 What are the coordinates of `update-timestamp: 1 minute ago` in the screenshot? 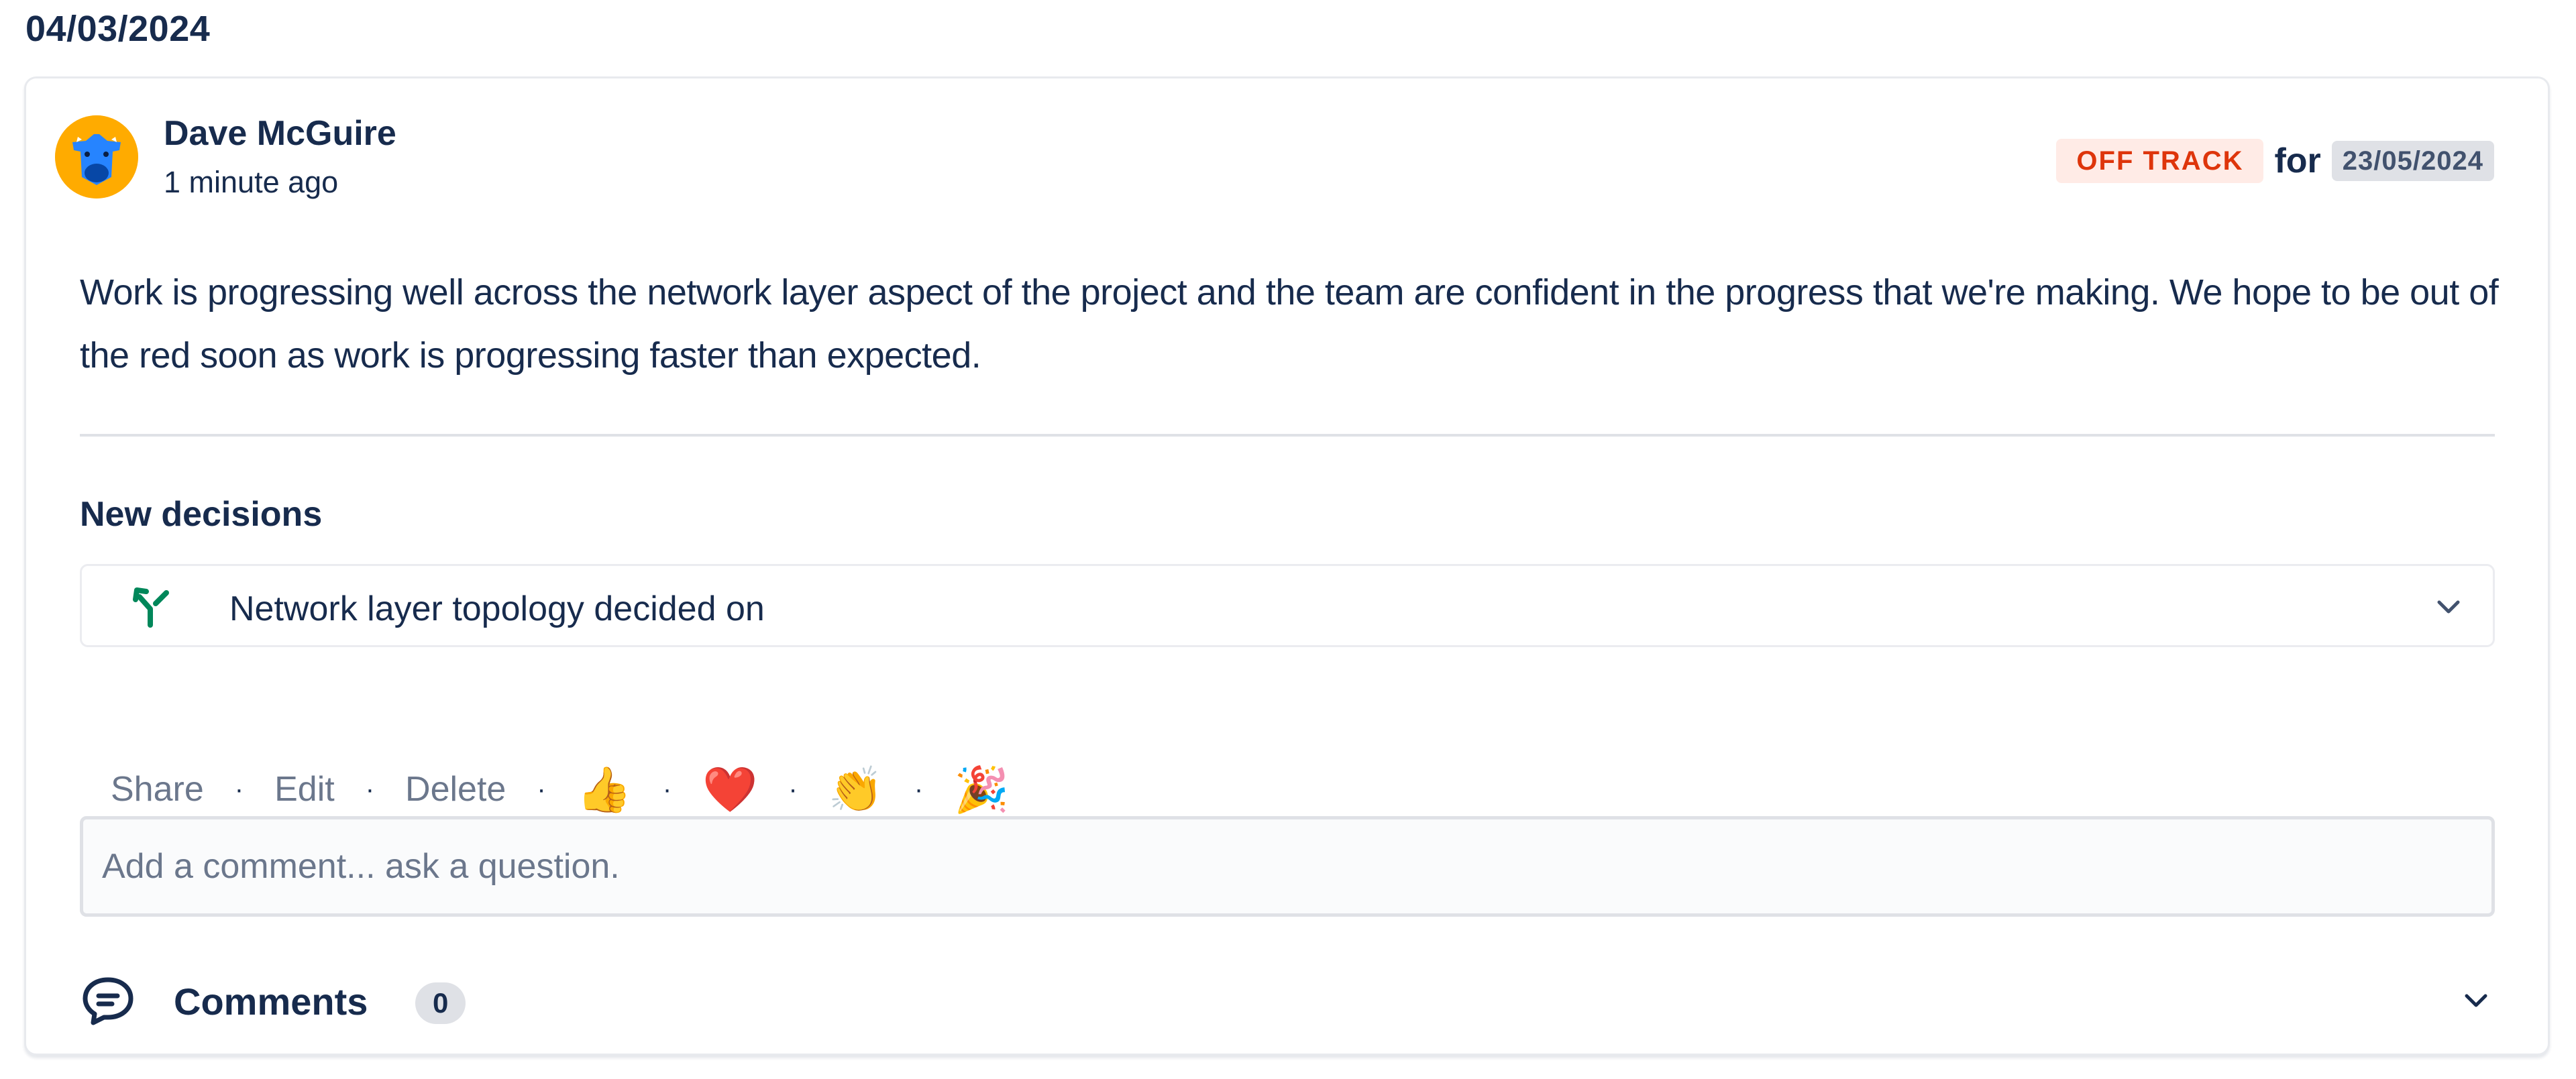 It's located at (251, 182).